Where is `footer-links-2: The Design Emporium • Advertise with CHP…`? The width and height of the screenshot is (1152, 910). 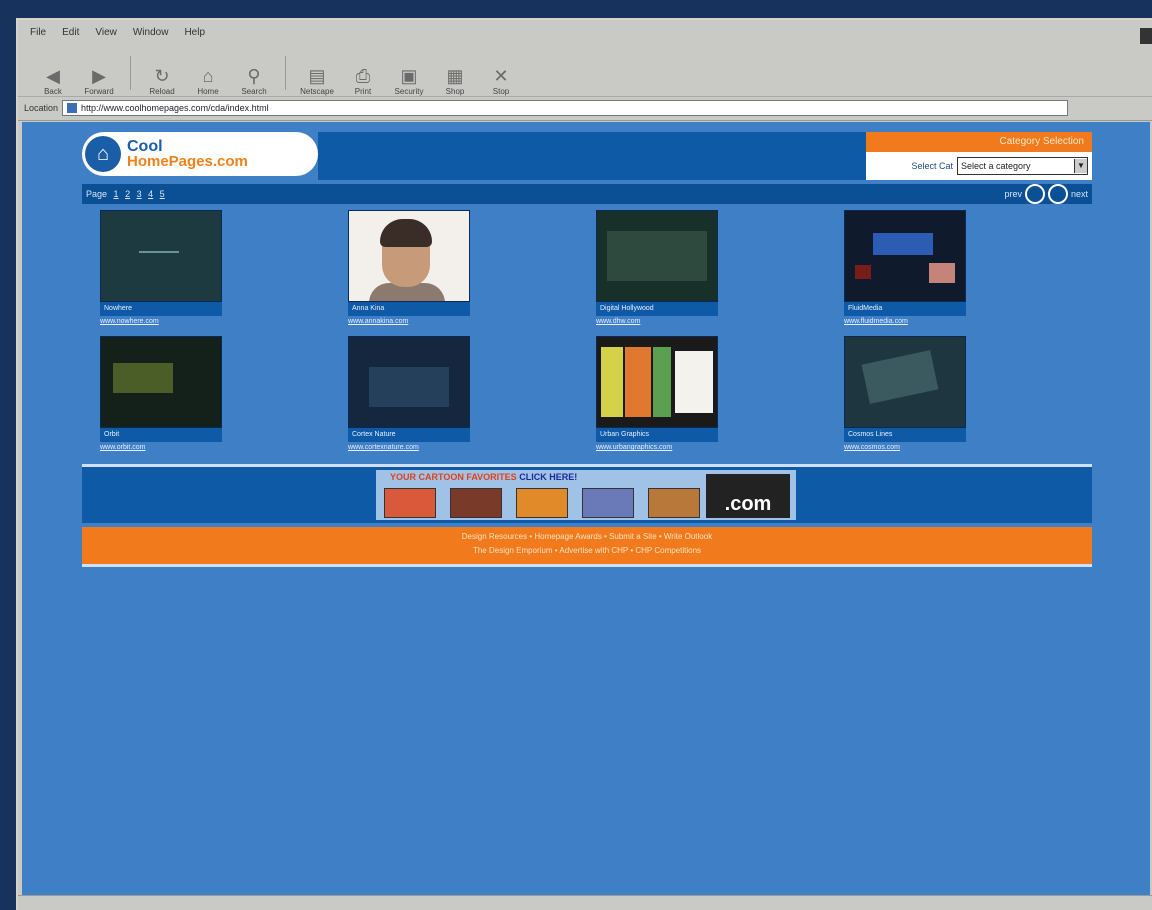
footer-links-2: The Design Emporium • Advertise with CHP… is located at coordinates (587, 551).